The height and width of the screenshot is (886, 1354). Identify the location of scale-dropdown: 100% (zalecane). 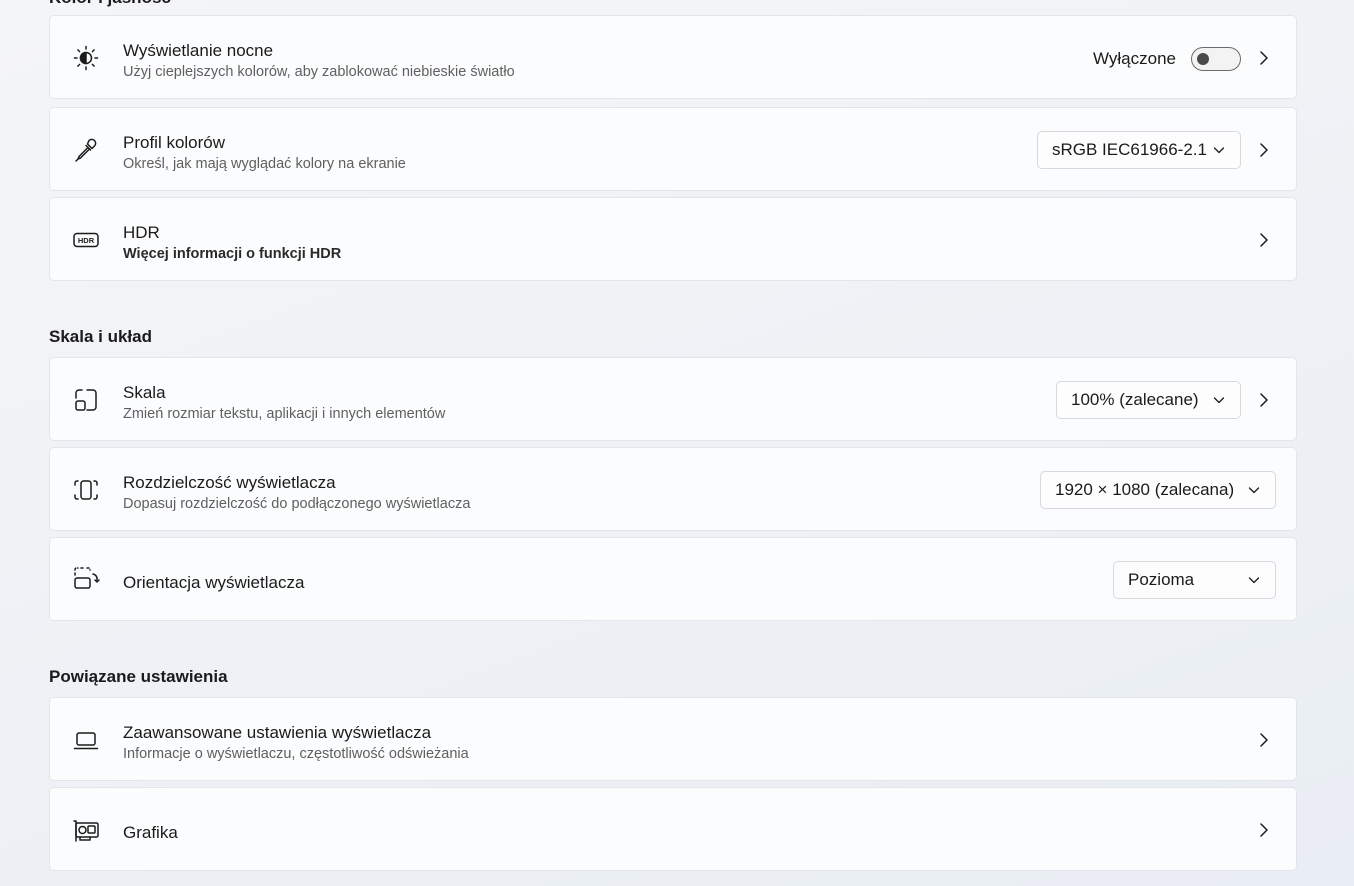
(1148, 400).